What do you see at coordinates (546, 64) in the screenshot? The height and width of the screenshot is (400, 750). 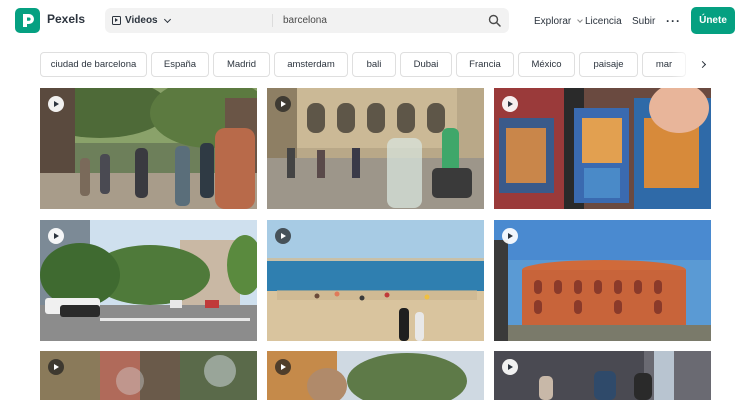 I see `chip-mexico: México` at bounding box center [546, 64].